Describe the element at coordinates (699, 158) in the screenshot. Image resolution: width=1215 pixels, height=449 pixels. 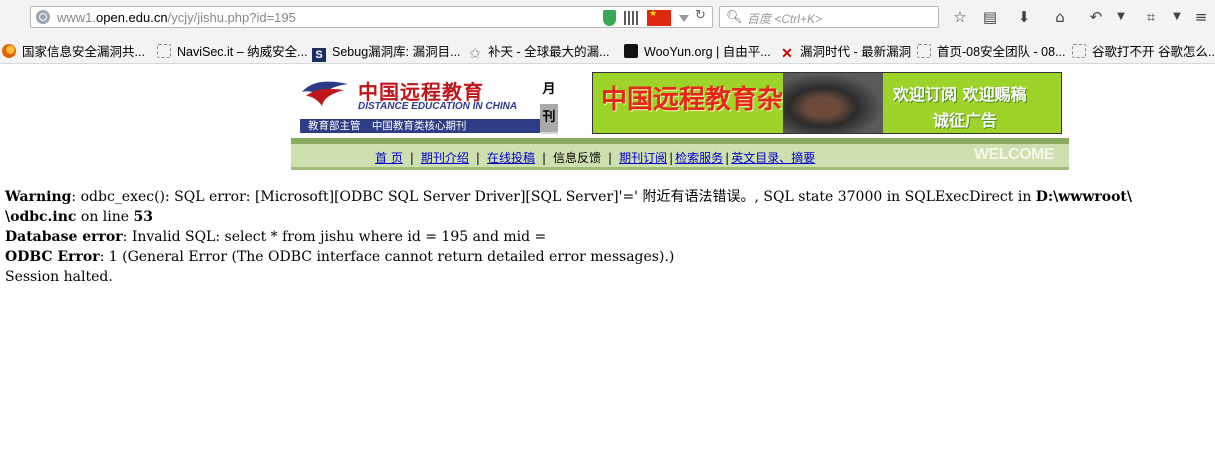
I see `nav-link-search: 检索服务` at that location.